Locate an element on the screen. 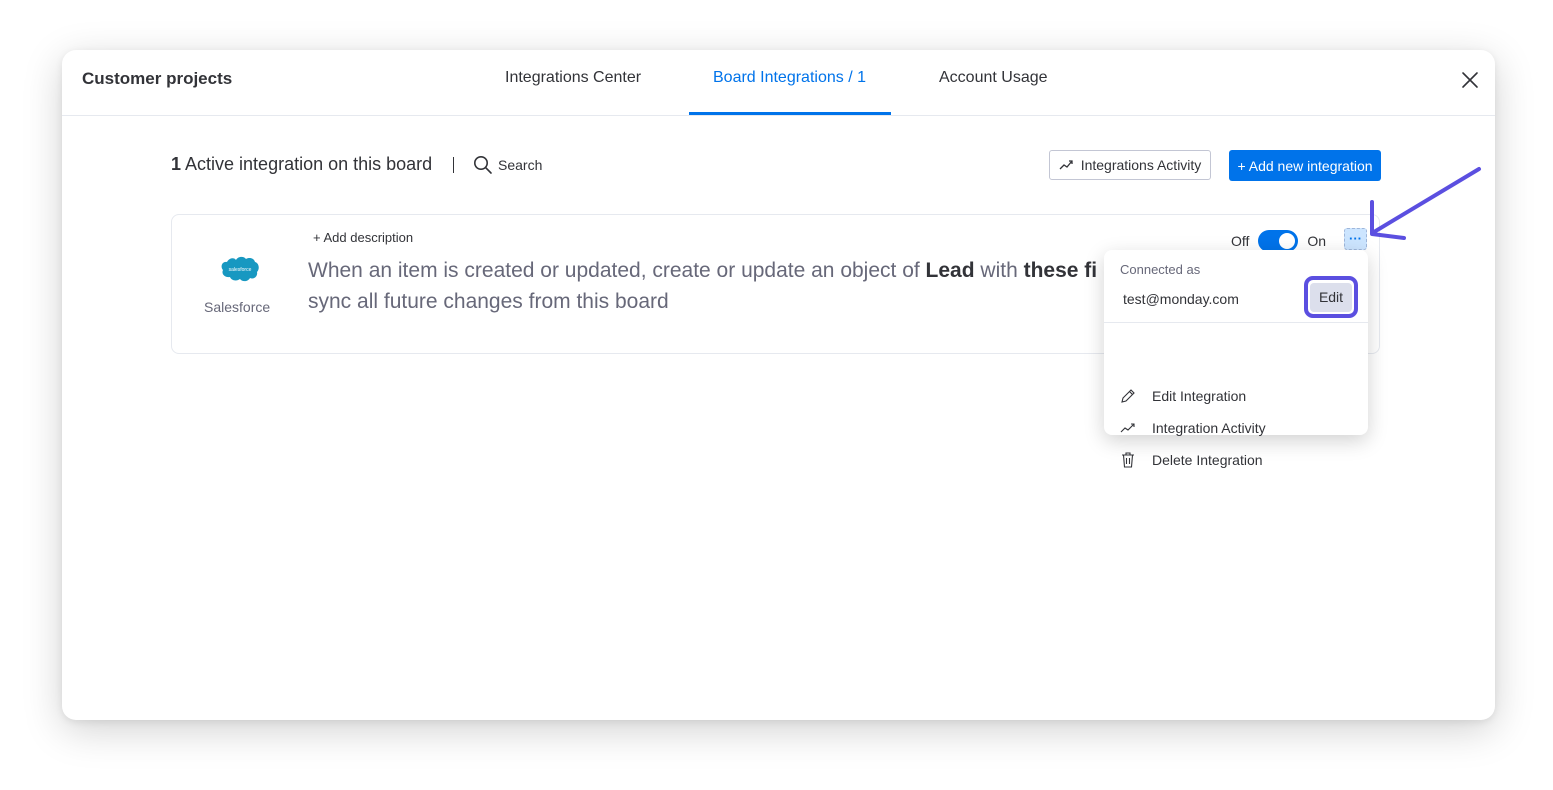 This screenshot has width=1553, height=790. summary-divider is located at coordinates (453, 165).